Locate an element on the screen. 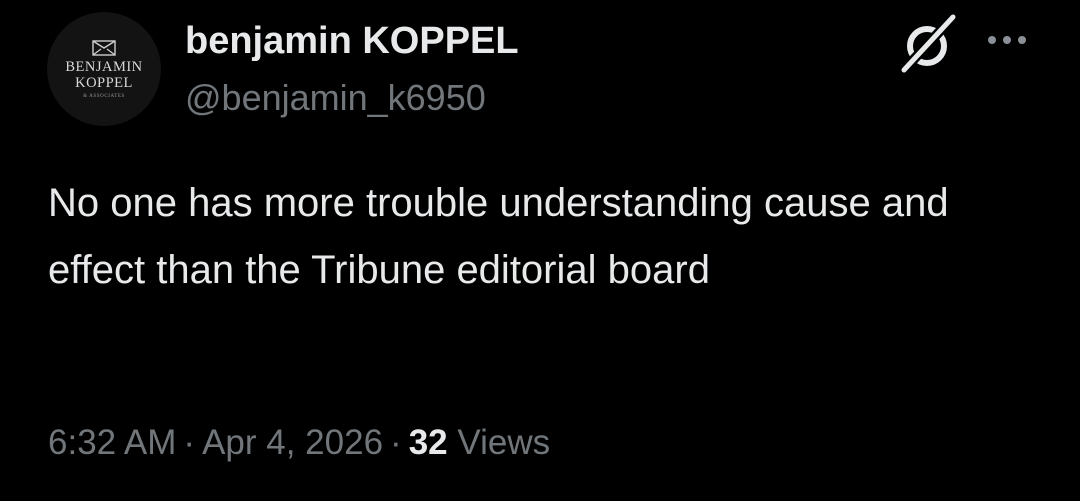 Image resolution: width=1080 pixels, height=501 pixels. avatar-text-line1: BENJAMIN is located at coordinates (104, 66).